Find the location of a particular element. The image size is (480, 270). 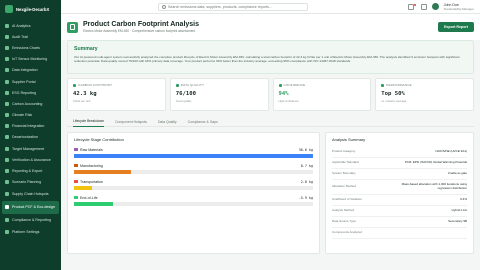

info-row: Product Category NAICS/NE (HVCE 9A1) is located at coordinates (399, 152).